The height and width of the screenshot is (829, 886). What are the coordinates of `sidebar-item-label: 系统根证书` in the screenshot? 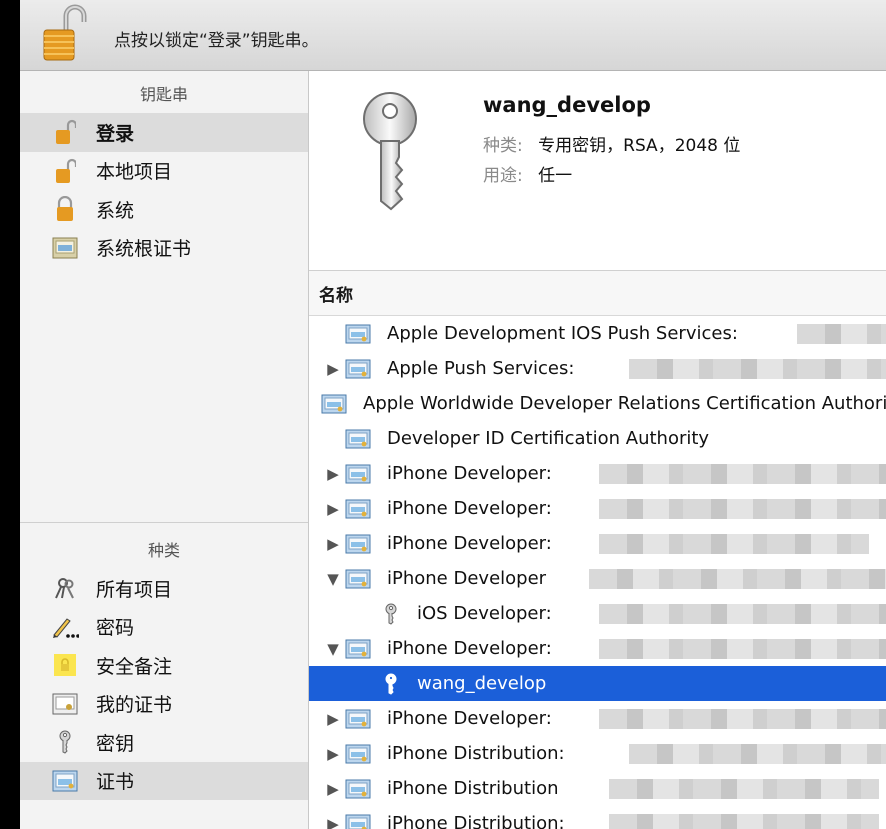 It's located at (144, 249).